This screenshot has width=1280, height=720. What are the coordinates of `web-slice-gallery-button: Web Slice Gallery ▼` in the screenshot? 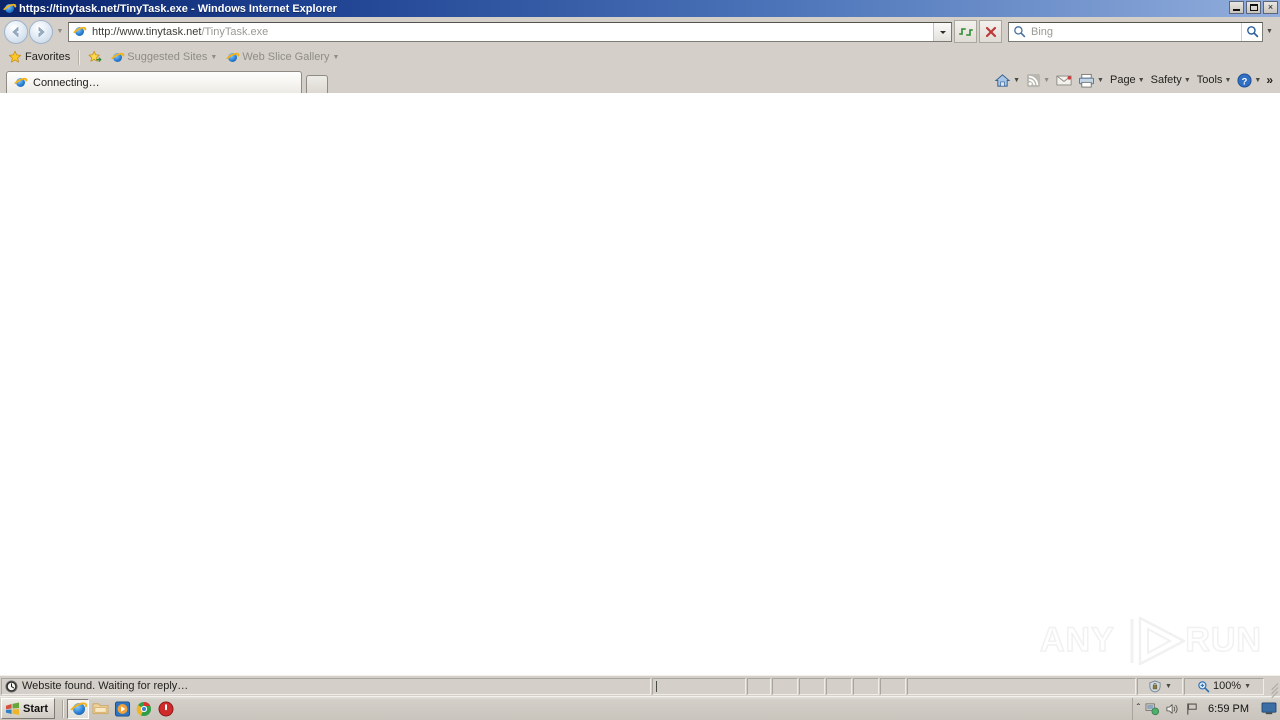 It's located at (282, 57).